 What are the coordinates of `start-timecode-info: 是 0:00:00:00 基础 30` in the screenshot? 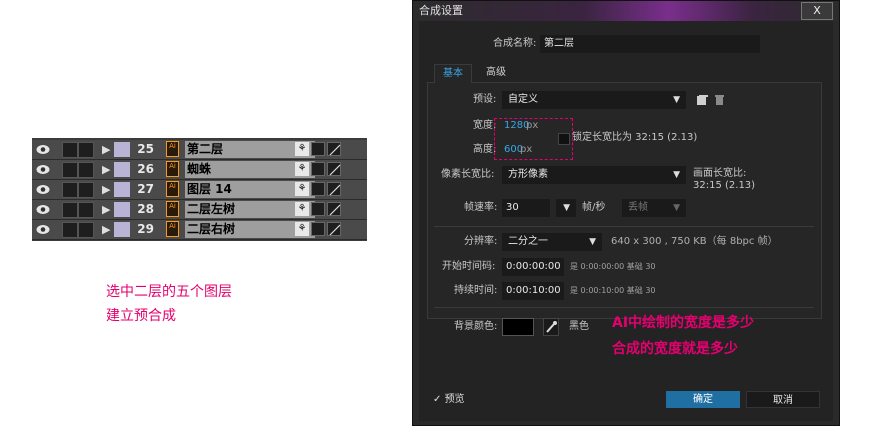 It's located at (613, 266).